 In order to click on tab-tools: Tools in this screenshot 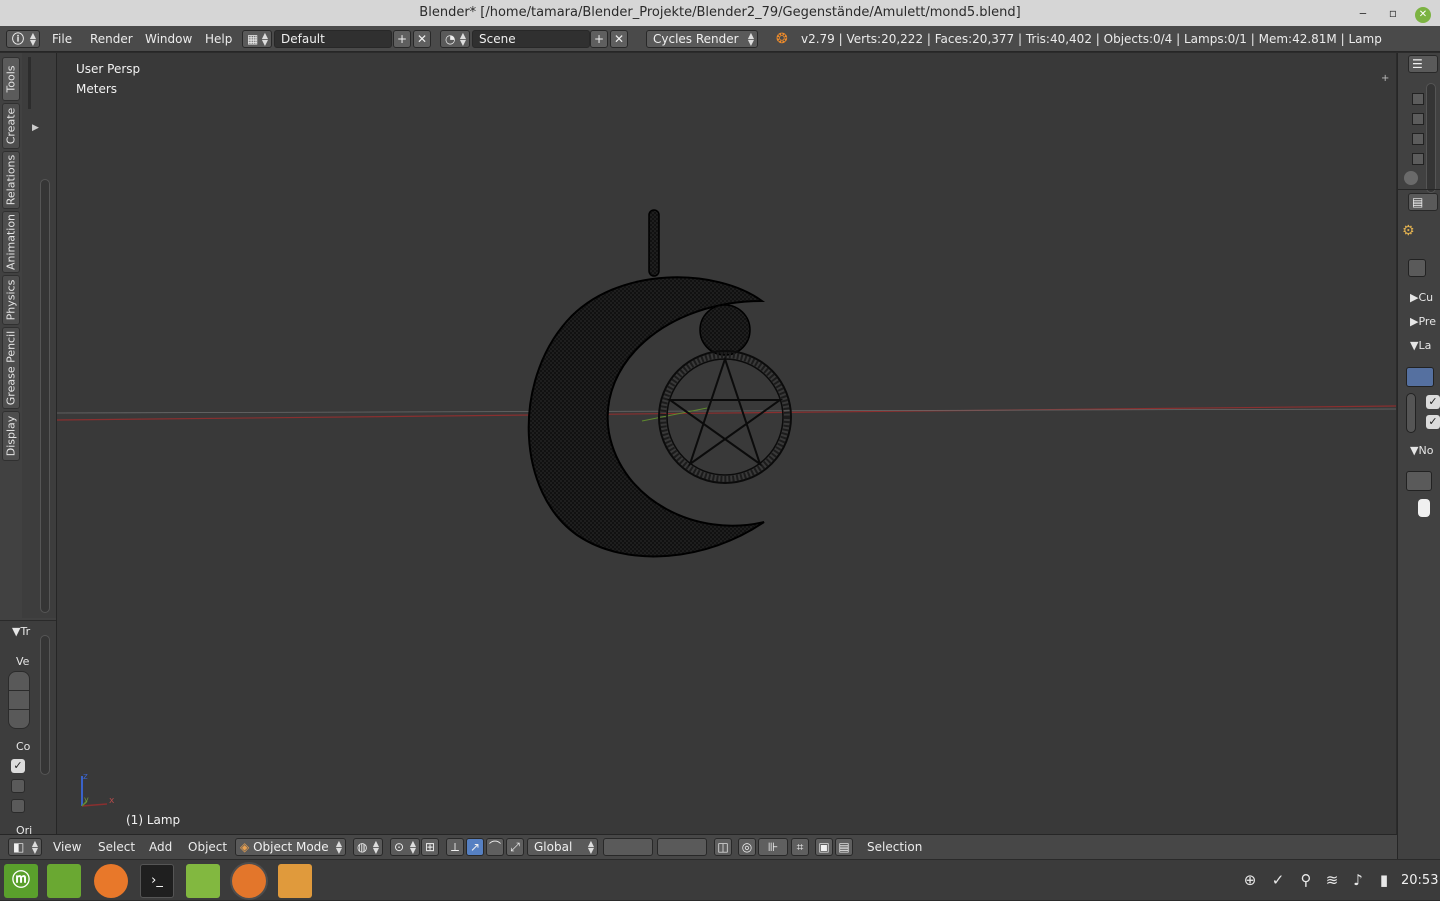, I will do `click(11, 79)`.